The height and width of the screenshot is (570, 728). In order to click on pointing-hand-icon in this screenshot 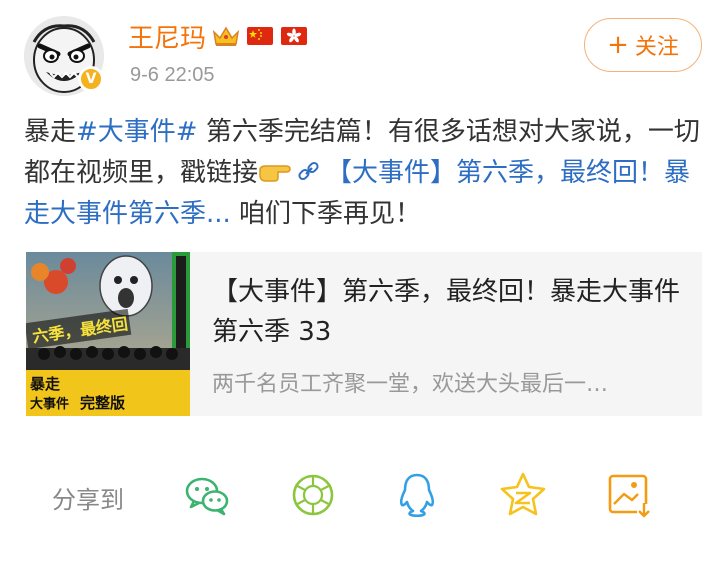, I will do `click(275, 173)`.